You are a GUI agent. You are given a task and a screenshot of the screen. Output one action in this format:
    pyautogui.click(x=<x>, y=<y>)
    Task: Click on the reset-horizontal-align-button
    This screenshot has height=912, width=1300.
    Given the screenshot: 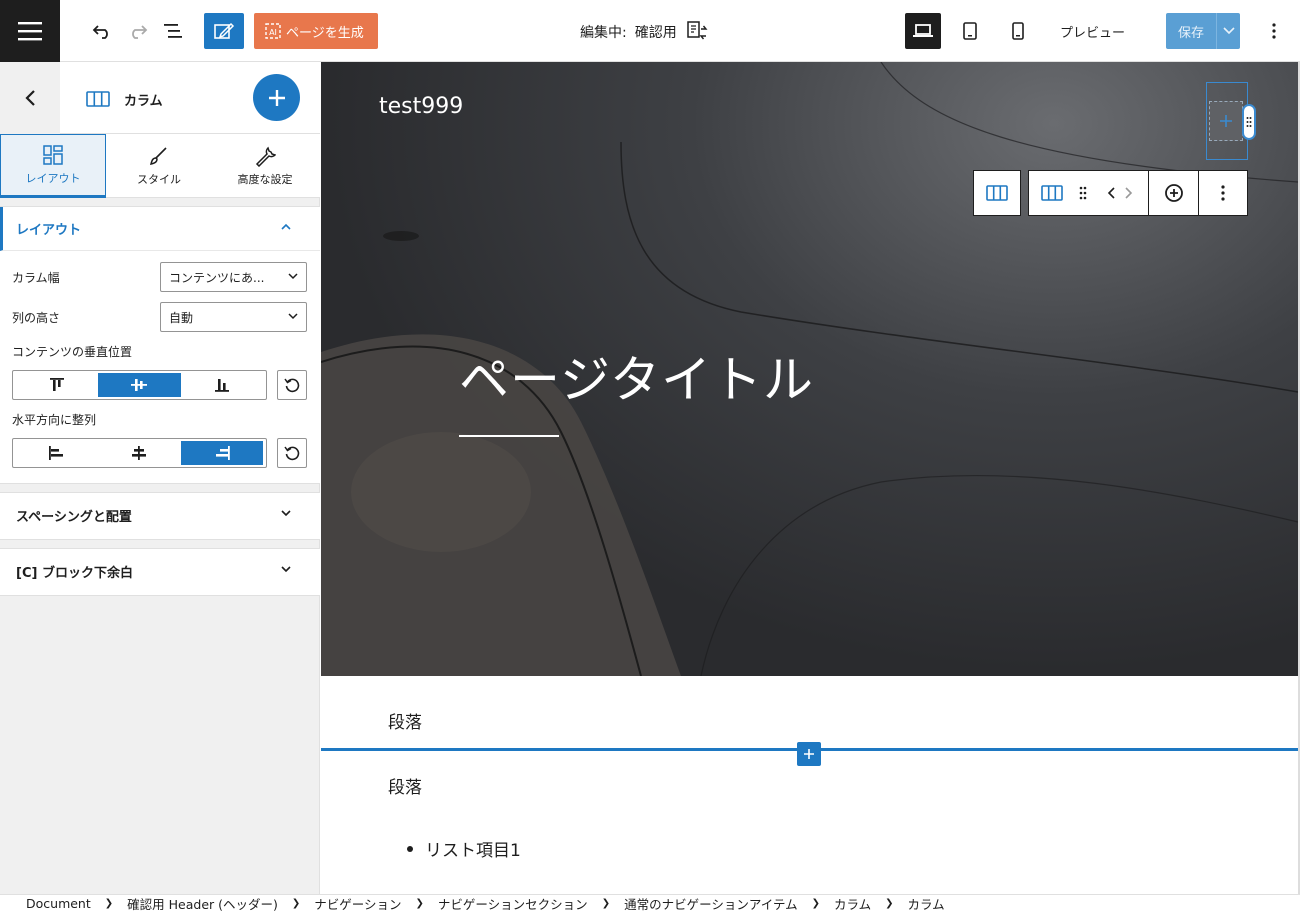 What is the action you would take?
    pyautogui.click(x=292, y=453)
    